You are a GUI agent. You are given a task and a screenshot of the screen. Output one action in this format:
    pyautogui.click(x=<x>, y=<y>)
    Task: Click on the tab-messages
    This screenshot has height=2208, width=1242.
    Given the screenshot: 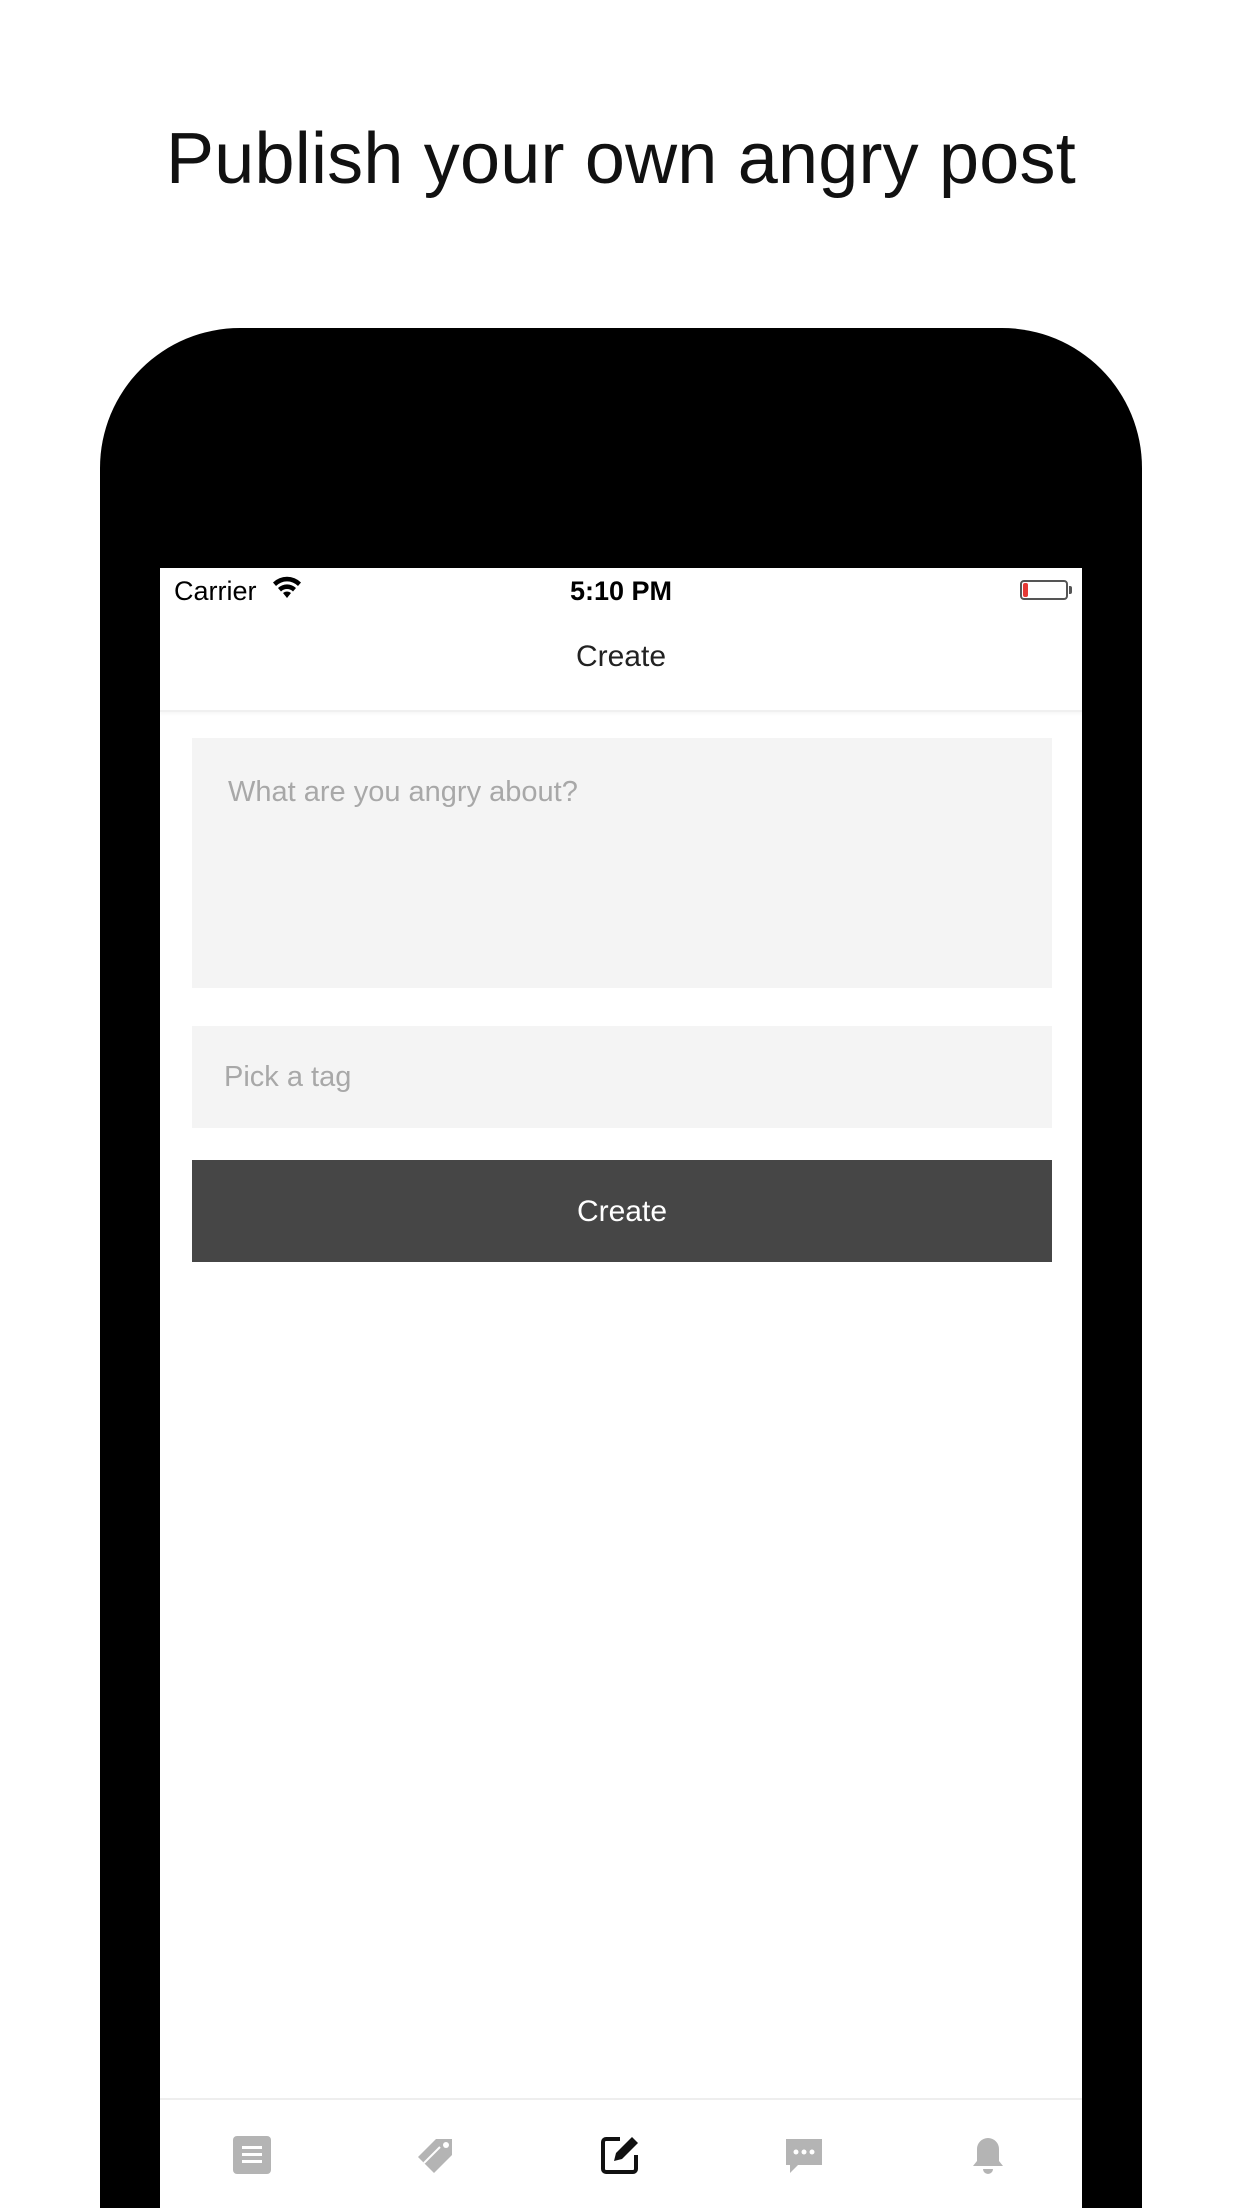 What is the action you would take?
    pyautogui.click(x=804, y=2154)
    